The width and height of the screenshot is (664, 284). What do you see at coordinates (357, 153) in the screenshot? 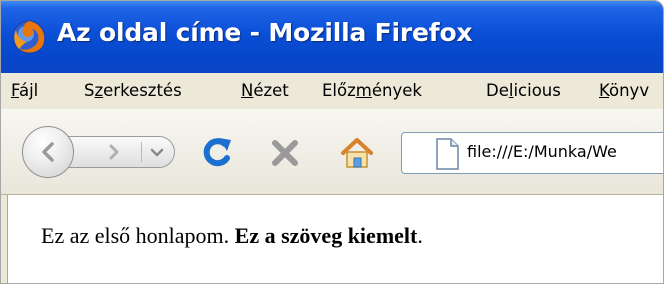
I see `home-icon` at bounding box center [357, 153].